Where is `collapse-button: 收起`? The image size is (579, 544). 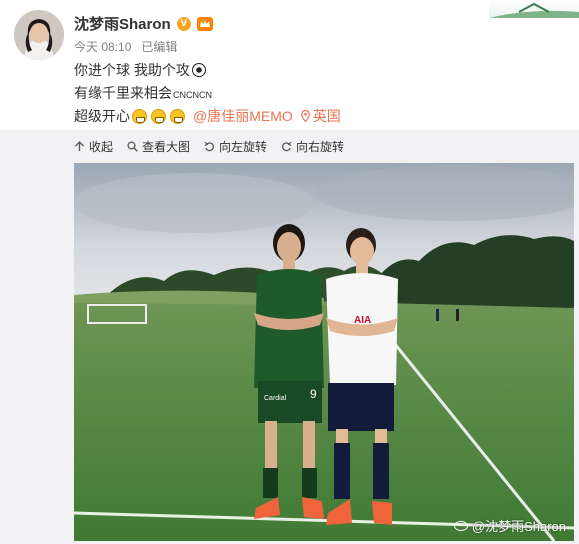 collapse-button: 收起 is located at coordinates (93, 146).